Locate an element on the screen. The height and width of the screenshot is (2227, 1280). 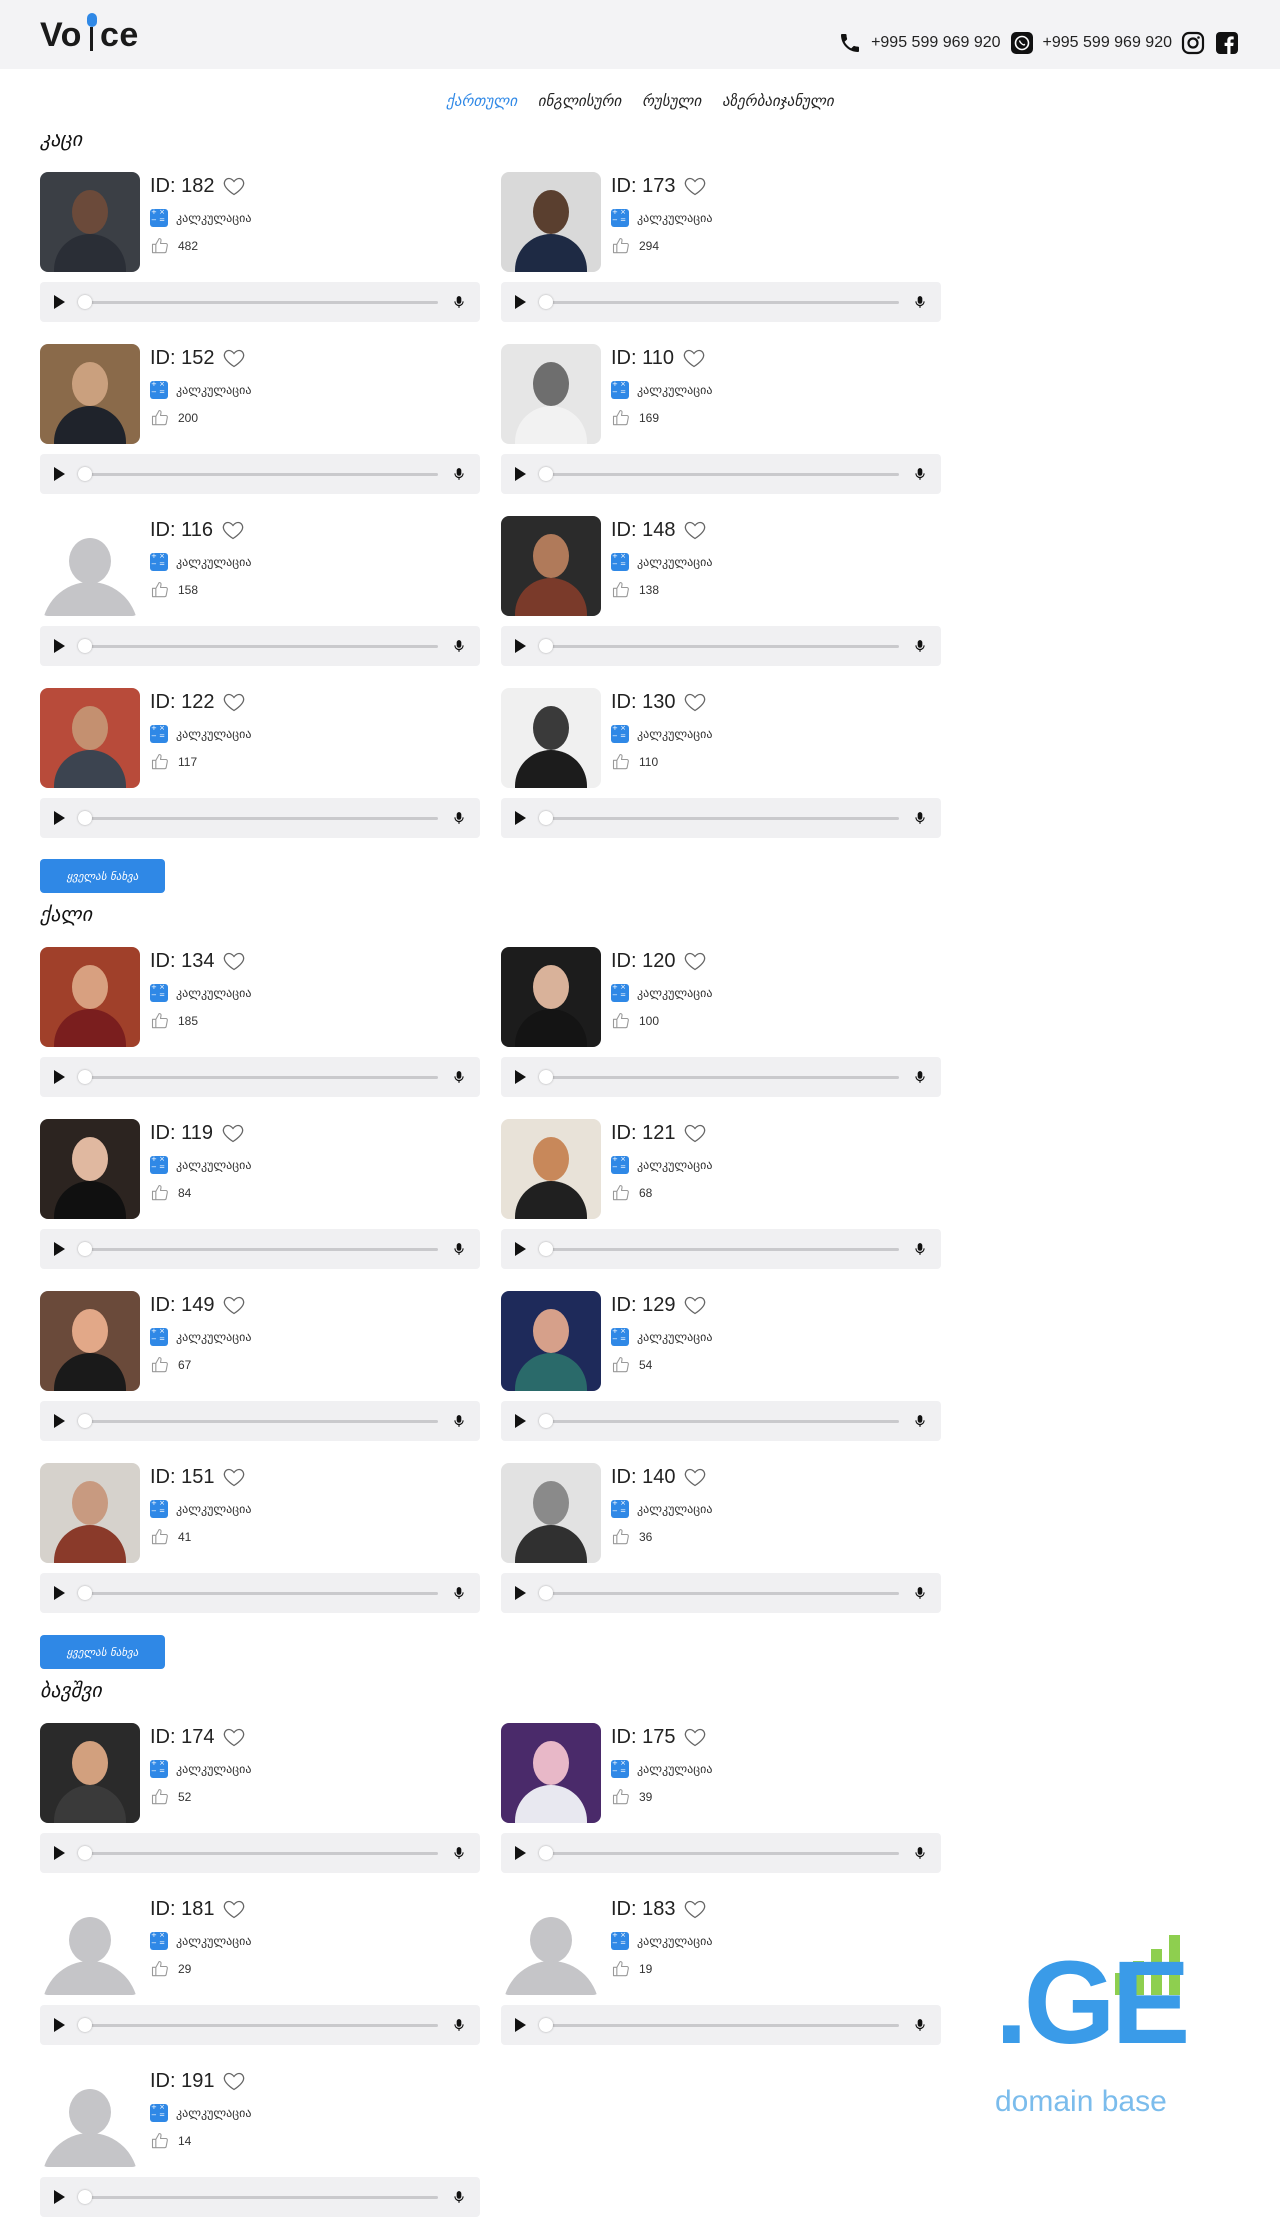
show-all-women-button: ყველას ნახვა is located at coordinates (102, 1652).